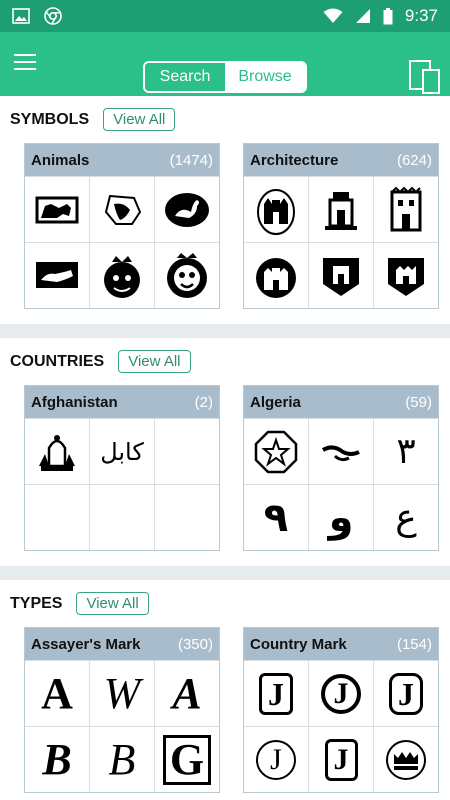 Image resolution: width=450 pixels, height=800 pixels. I want to click on category-card-architecture: Architecture (624), so click(341, 226).